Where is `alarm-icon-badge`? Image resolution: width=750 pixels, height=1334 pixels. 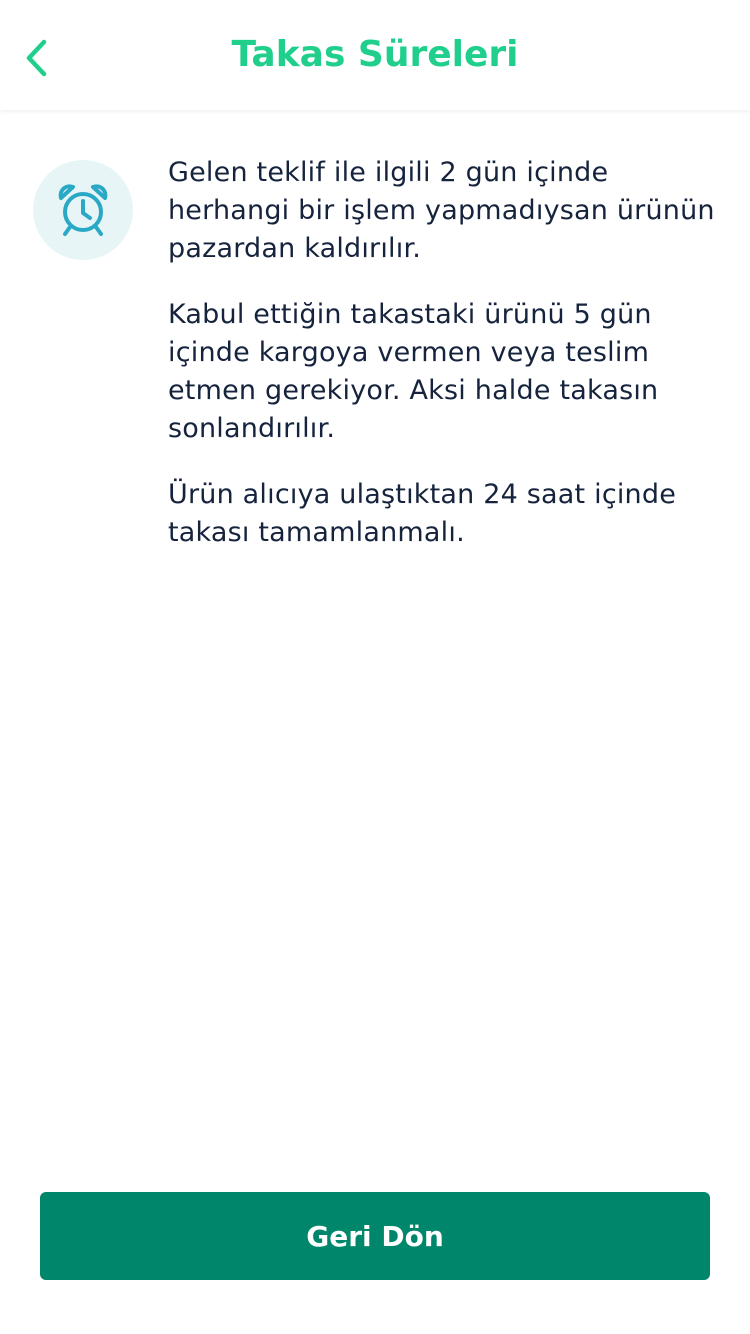
alarm-icon-badge is located at coordinates (83, 210).